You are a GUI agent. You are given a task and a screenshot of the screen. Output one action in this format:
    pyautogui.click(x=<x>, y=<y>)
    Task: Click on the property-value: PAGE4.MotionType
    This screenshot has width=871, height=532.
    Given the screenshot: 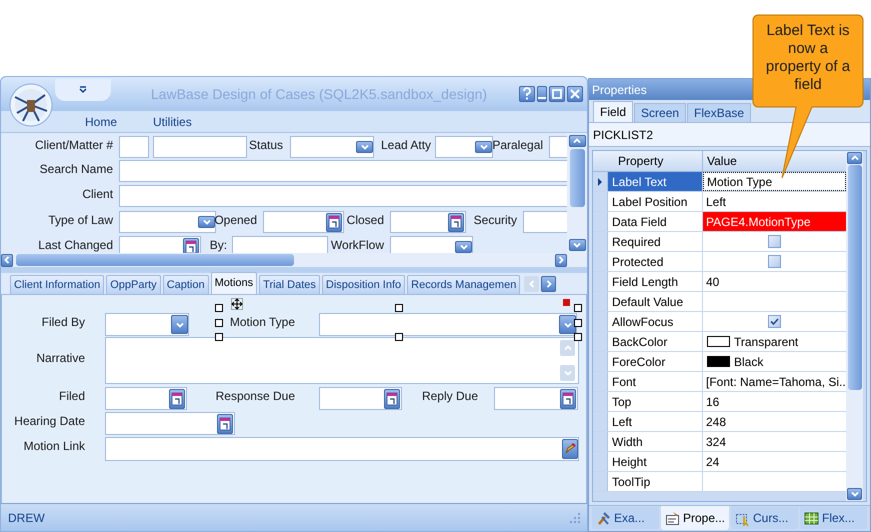 What is the action you would take?
    pyautogui.click(x=774, y=221)
    